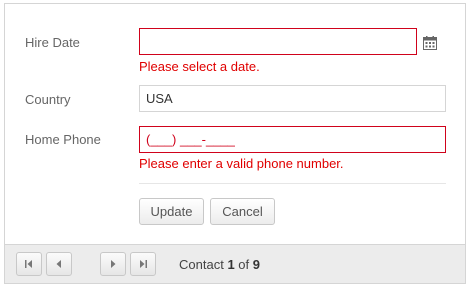 The width and height of the screenshot is (470, 288). I want to click on next-page-button, so click(113, 264).